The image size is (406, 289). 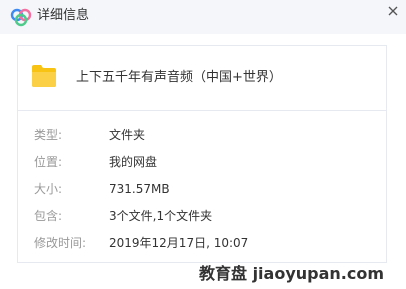 What do you see at coordinates (60, 243) in the screenshot?
I see `detail-label: 修改时间:` at bounding box center [60, 243].